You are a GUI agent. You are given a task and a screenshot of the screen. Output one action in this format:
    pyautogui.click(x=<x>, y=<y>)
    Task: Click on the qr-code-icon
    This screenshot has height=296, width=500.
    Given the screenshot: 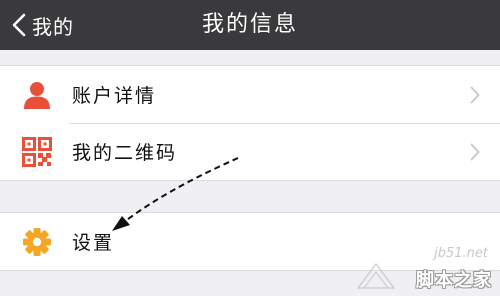 What is the action you would take?
    pyautogui.click(x=37, y=151)
    